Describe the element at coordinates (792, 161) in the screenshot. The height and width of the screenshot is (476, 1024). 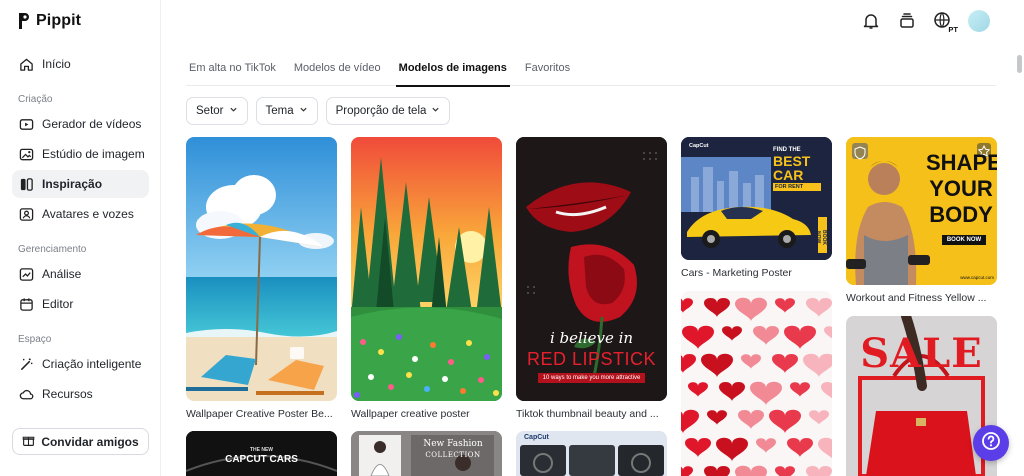
I see `card-line2: BEST` at that location.